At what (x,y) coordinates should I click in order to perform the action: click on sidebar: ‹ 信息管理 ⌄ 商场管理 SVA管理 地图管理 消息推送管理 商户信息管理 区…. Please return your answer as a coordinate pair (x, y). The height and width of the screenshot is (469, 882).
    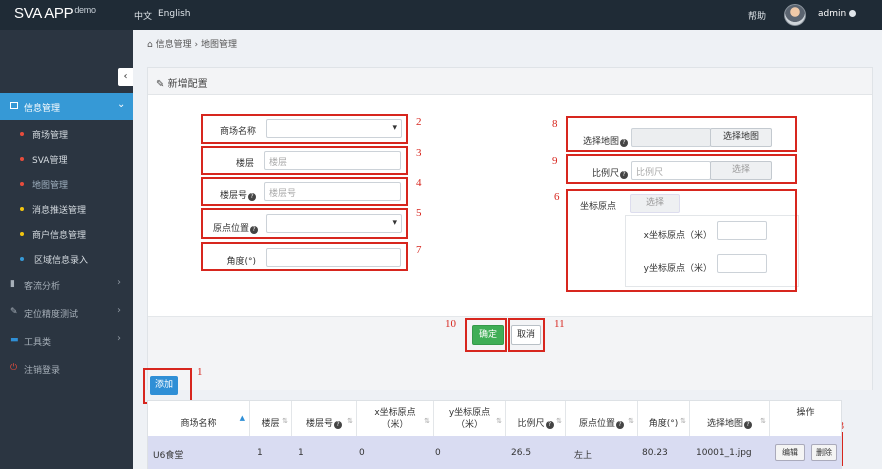
    Looking at the image, I should click on (66, 249).